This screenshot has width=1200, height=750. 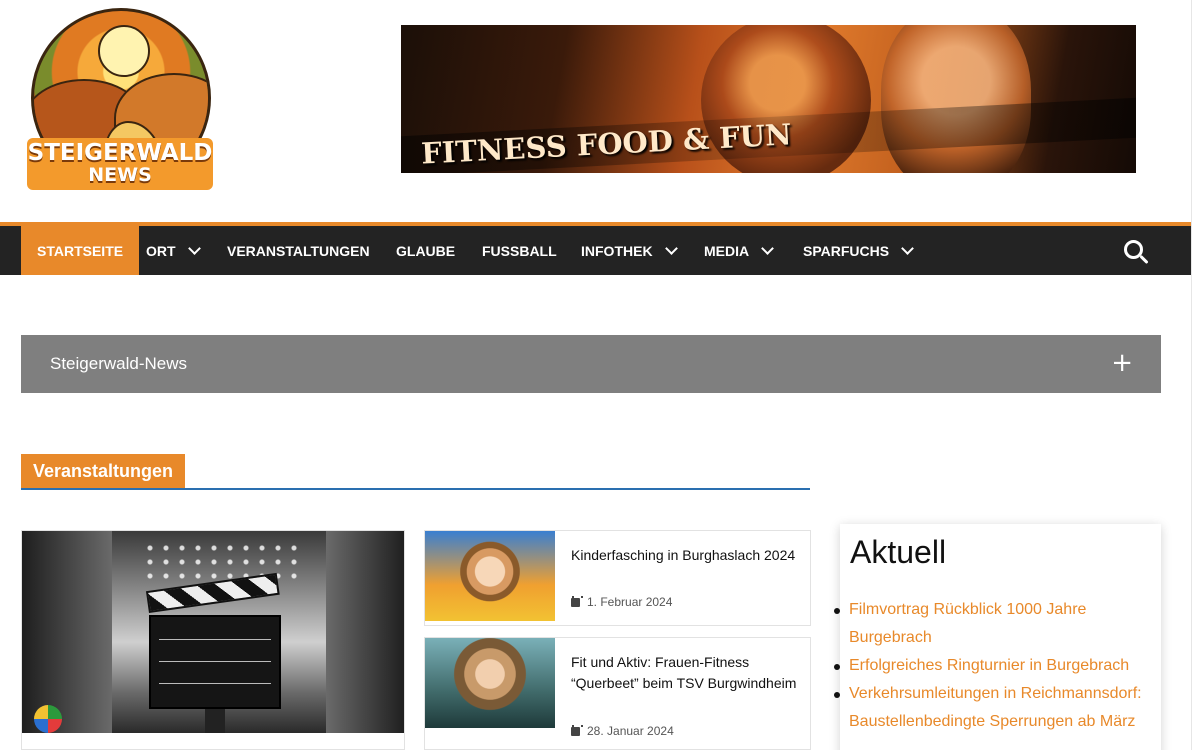 What do you see at coordinates (215, 721) in the screenshot?
I see `tripod-stand` at bounding box center [215, 721].